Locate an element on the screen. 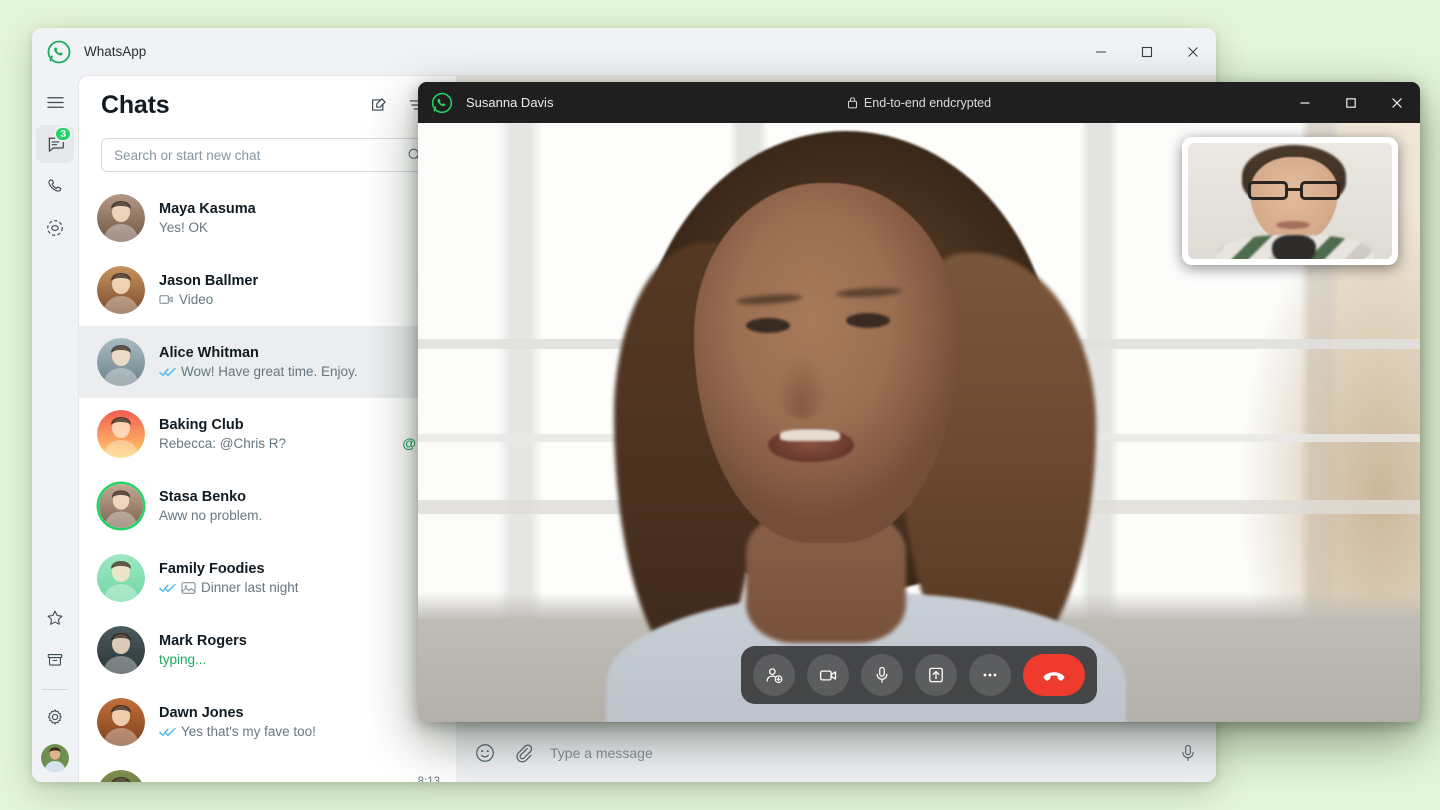  chat-item-name: Alice Whitman is located at coordinates (209, 353).